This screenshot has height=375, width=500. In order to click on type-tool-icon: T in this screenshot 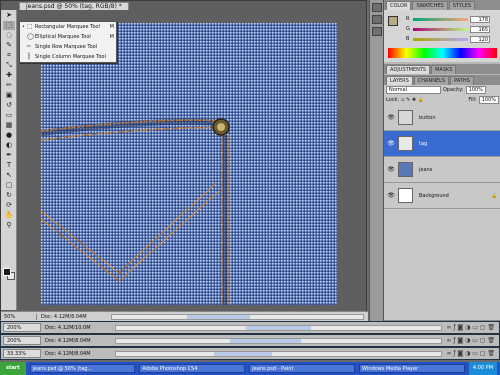, I will do `click(9, 165)`.